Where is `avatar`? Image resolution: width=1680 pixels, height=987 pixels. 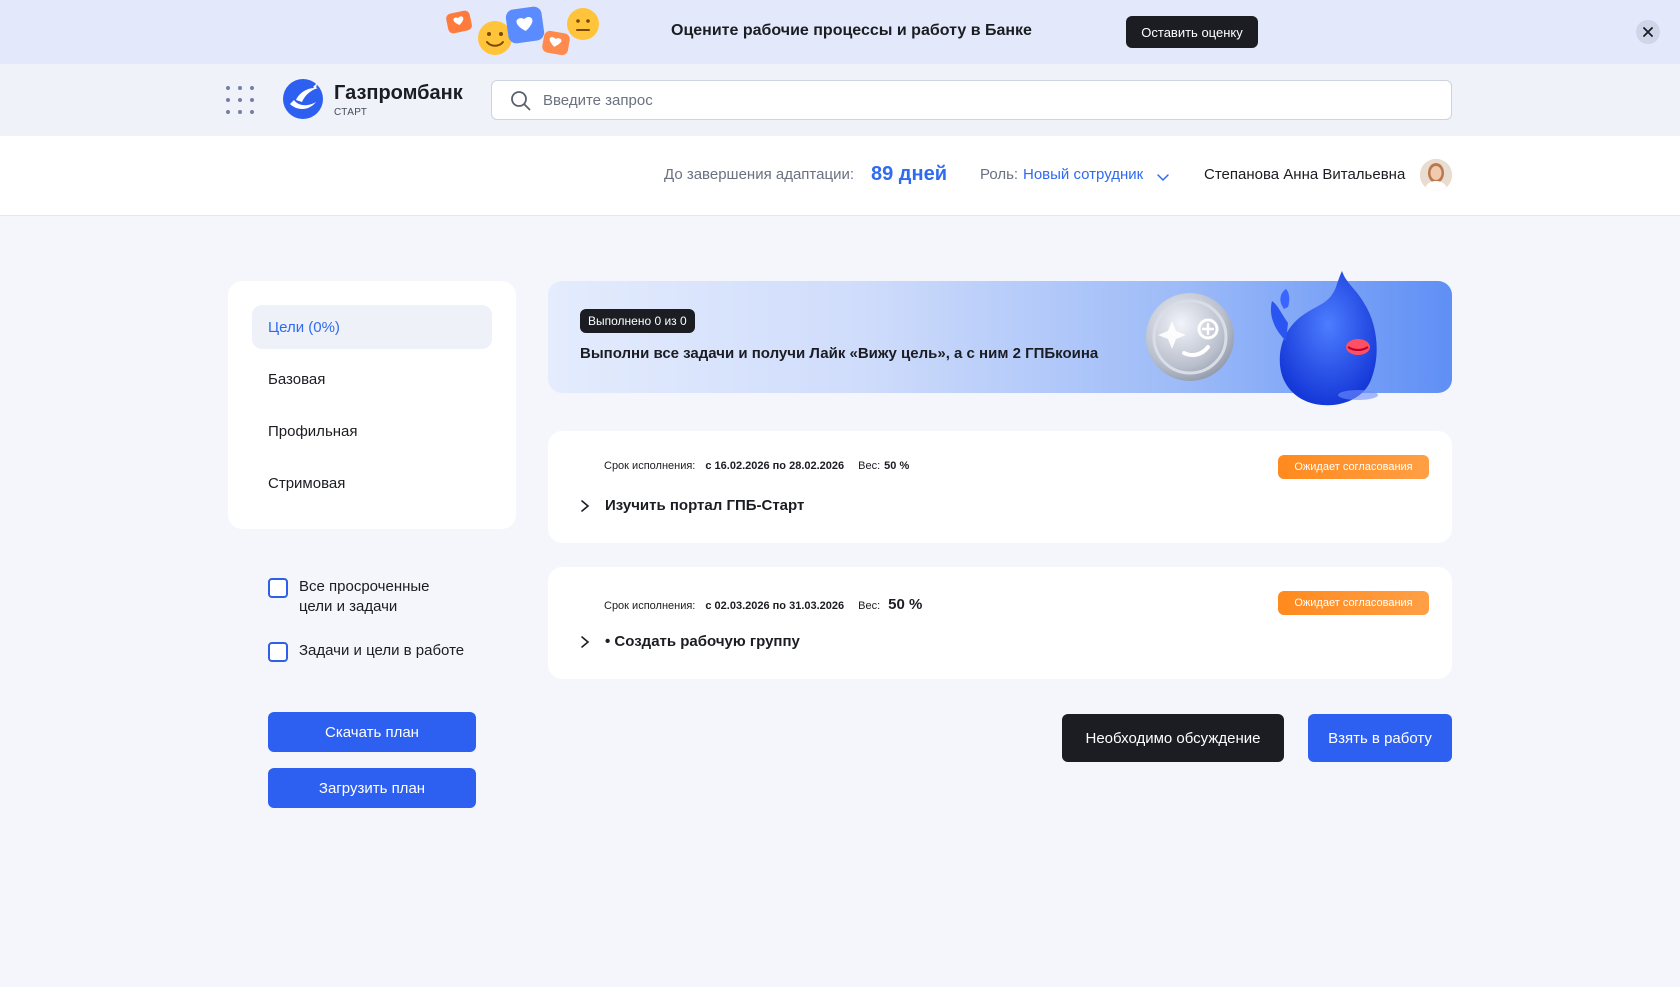
avatar is located at coordinates (1436, 175).